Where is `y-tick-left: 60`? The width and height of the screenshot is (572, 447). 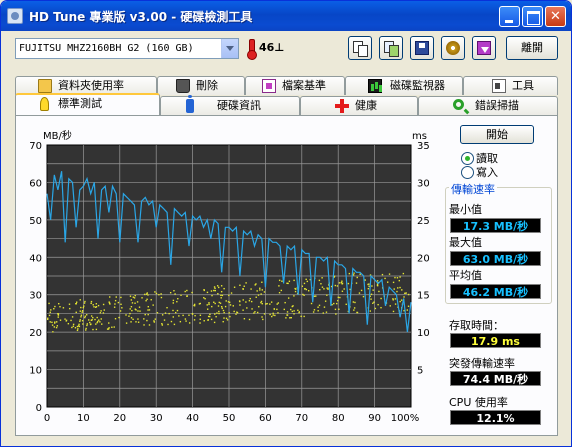
y-tick-left: 60 is located at coordinates (35, 183).